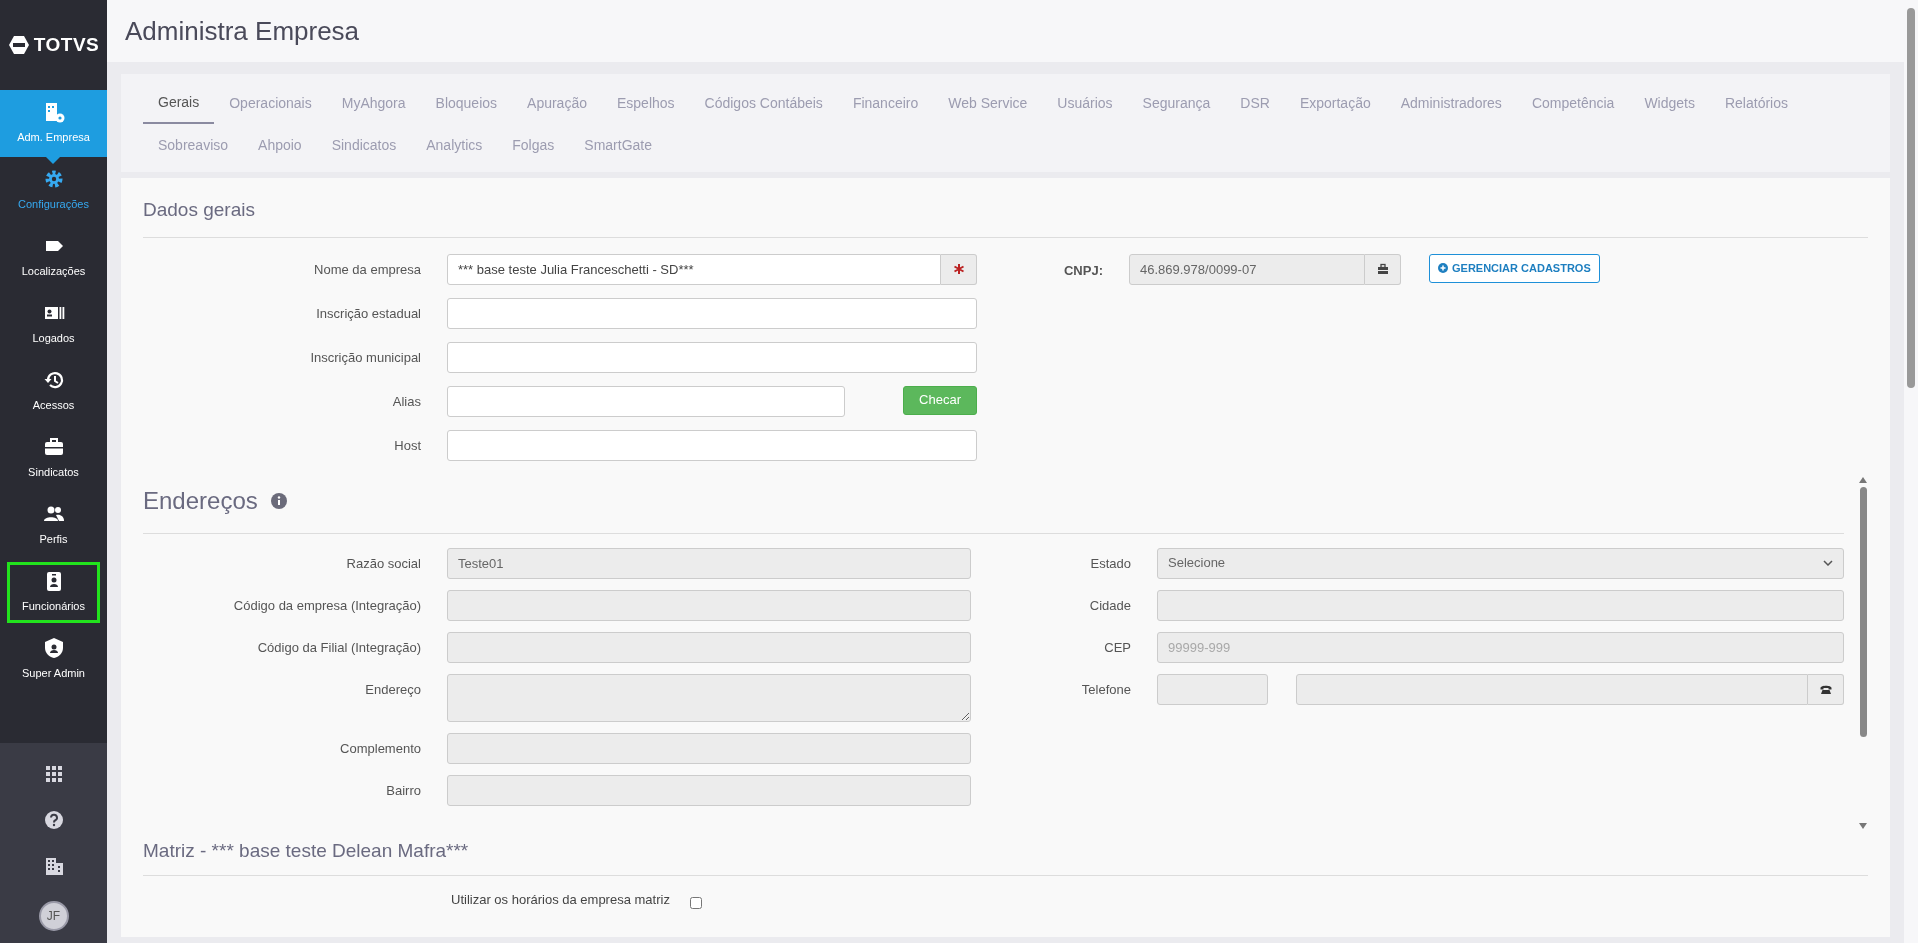  Describe the element at coordinates (242, 31) in the screenshot. I see `page-title: Administra Empresa` at that location.